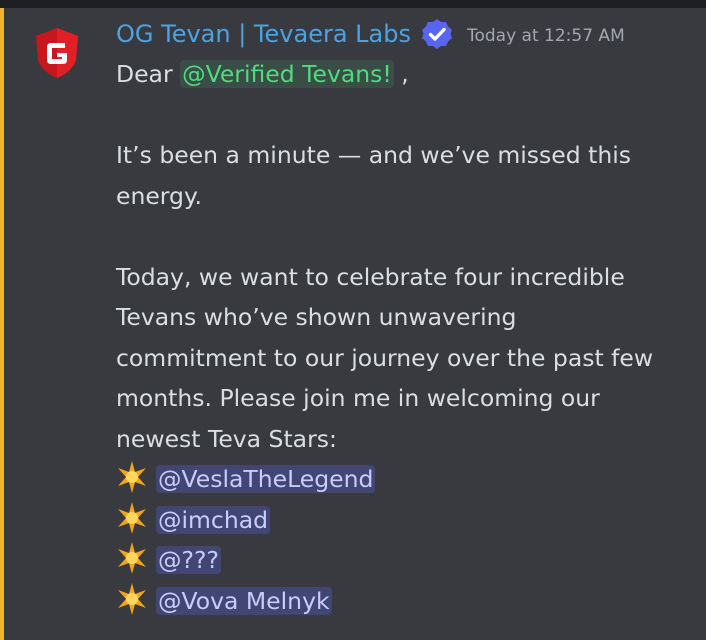 Image resolution: width=706 pixels, height=640 pixels. I want to click on message-timestamp: Today at 12:57 AM, so click(546, 36).